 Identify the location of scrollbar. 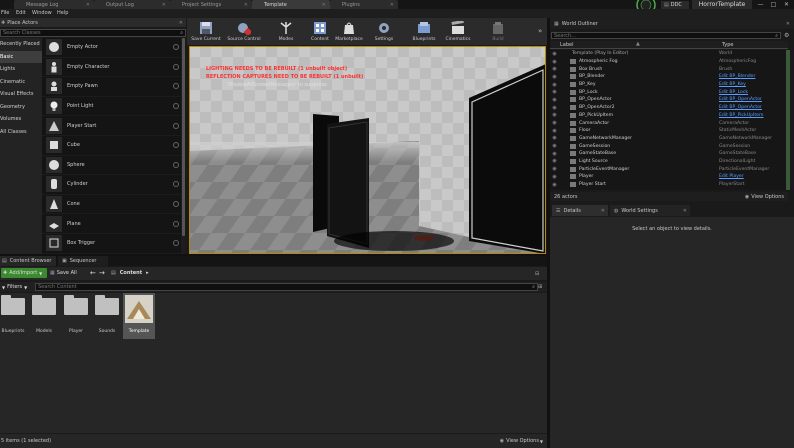
(788, 120).